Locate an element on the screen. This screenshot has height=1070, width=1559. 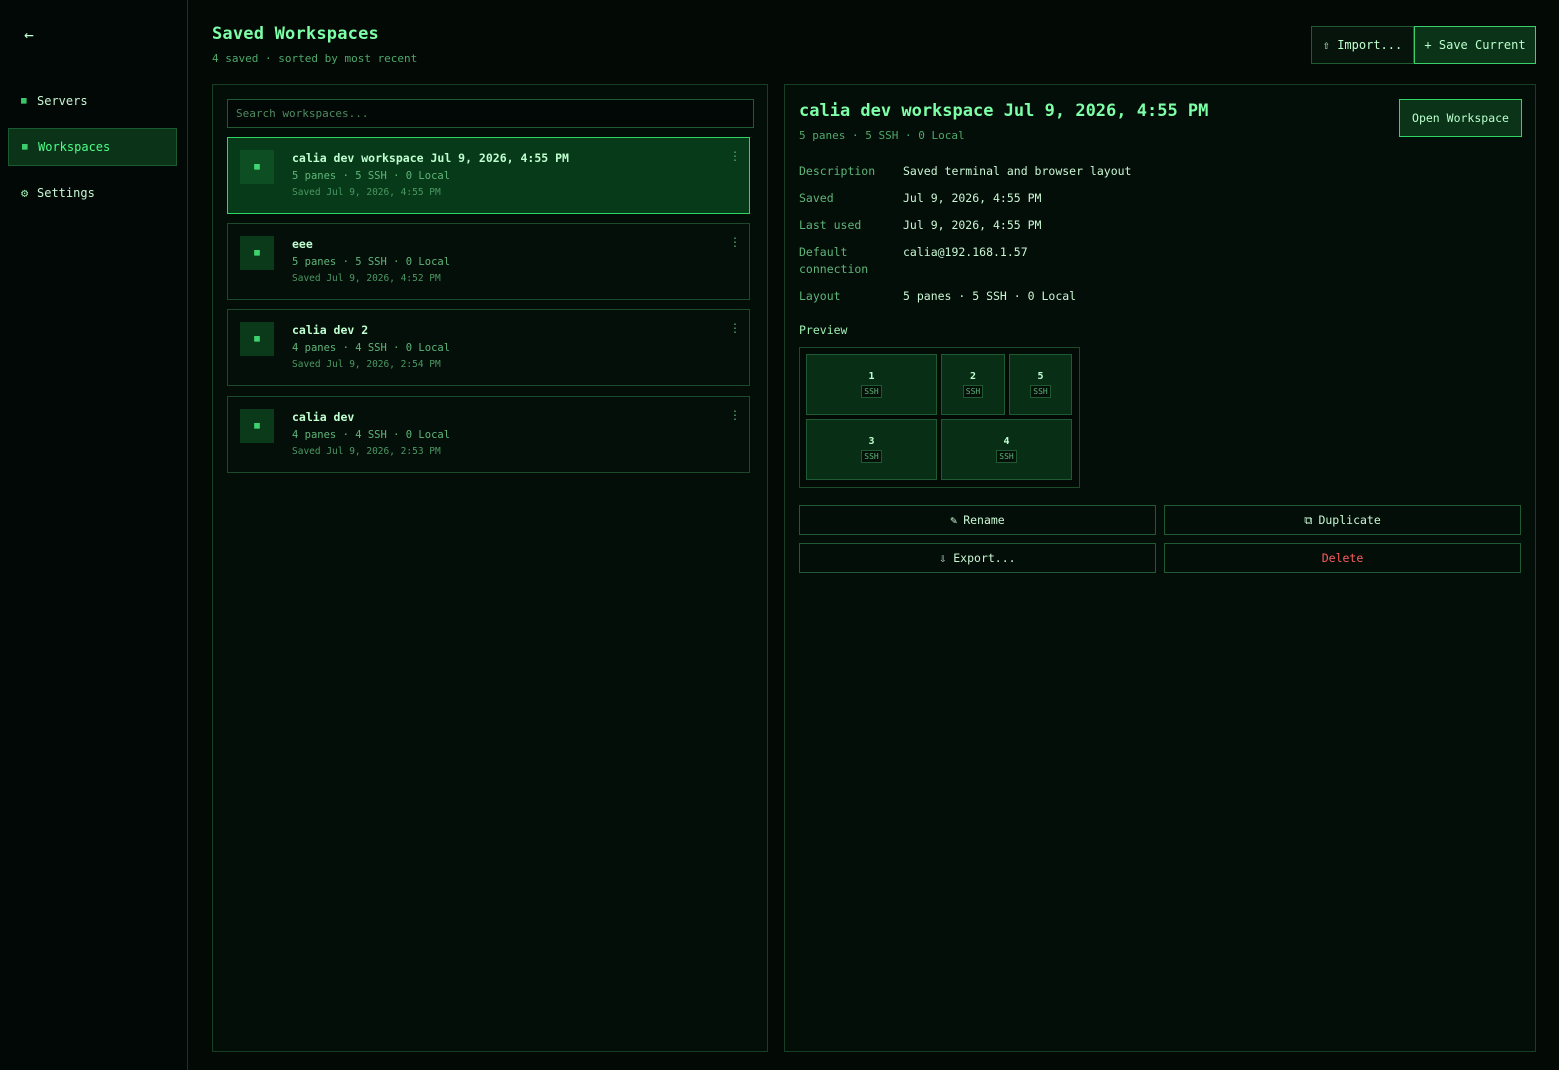
preview-pane: 1 SSH is located at coordinates (871, 384).